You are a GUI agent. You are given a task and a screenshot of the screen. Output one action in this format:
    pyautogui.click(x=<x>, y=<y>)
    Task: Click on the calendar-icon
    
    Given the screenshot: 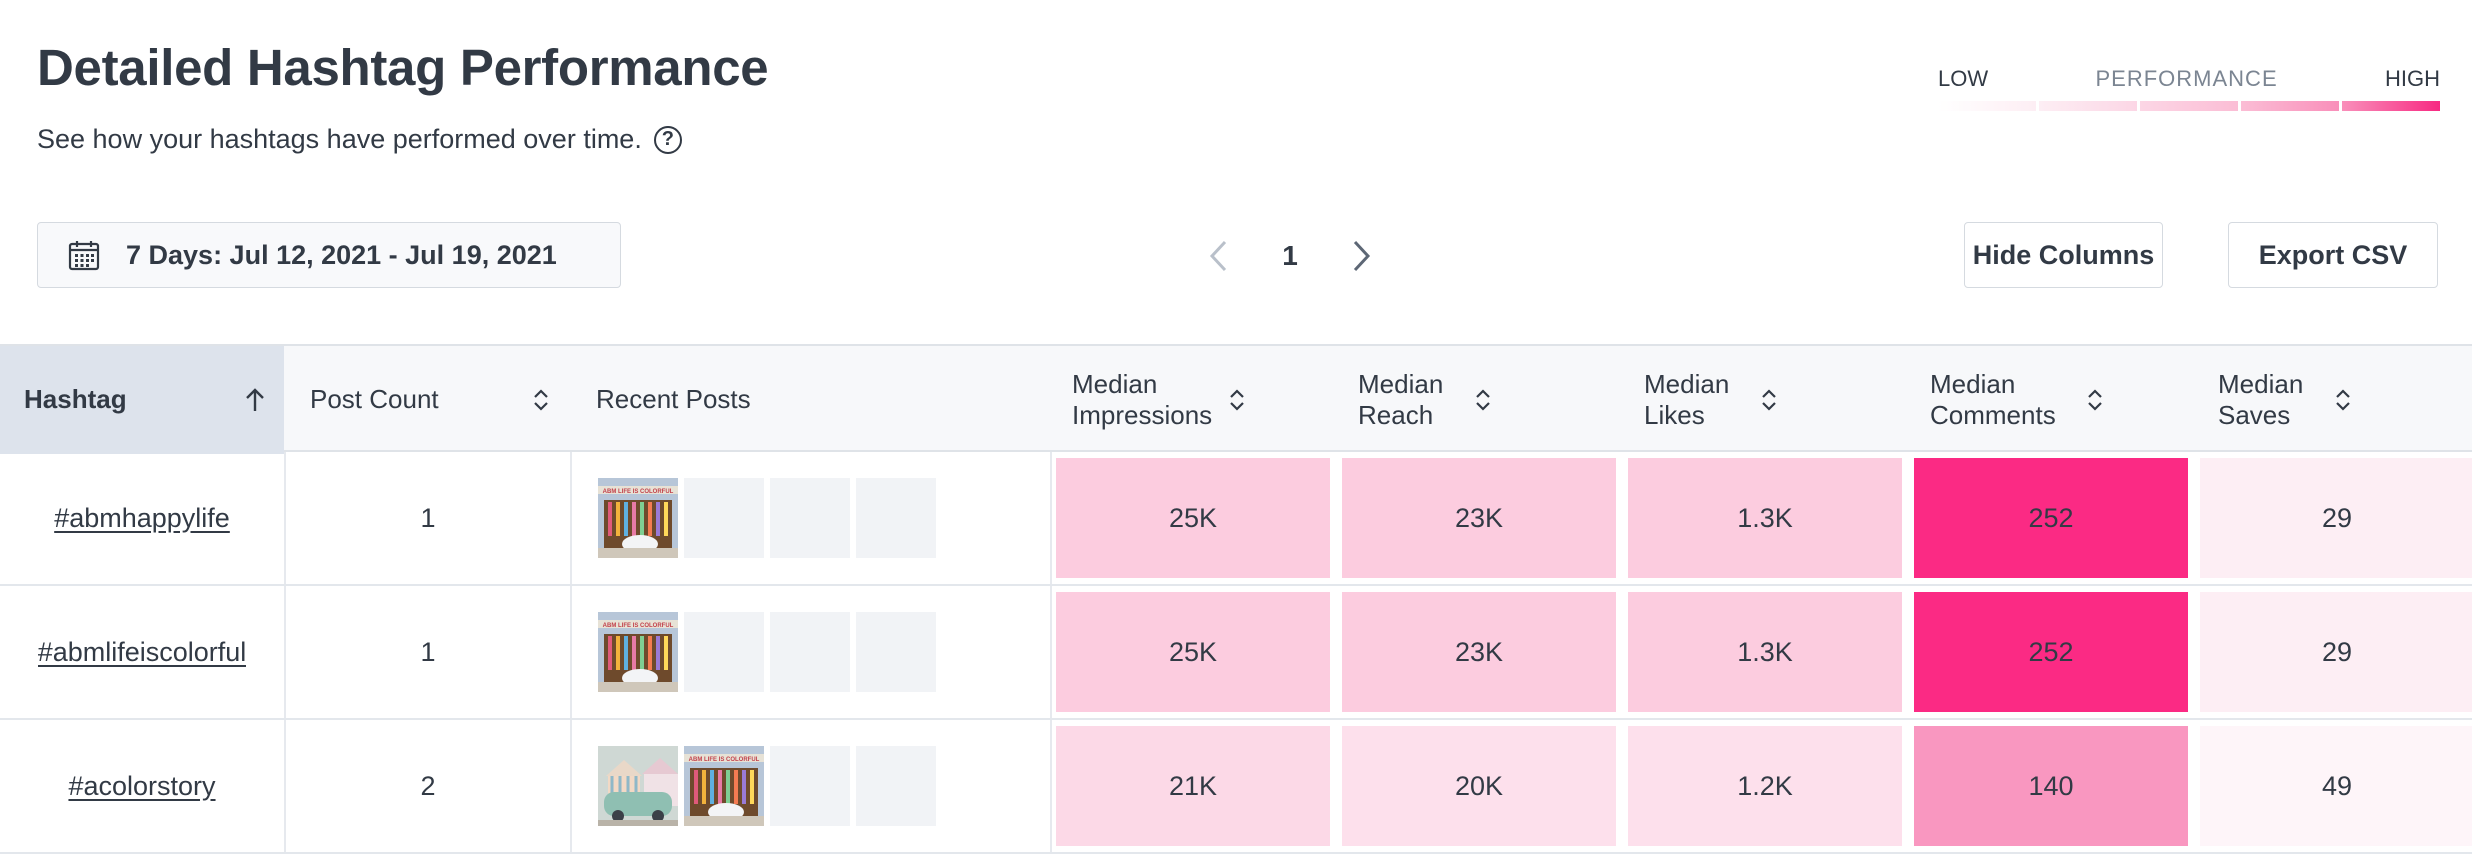 What is the action you would take?
    pyautogui.click(x=84, y=256)
    